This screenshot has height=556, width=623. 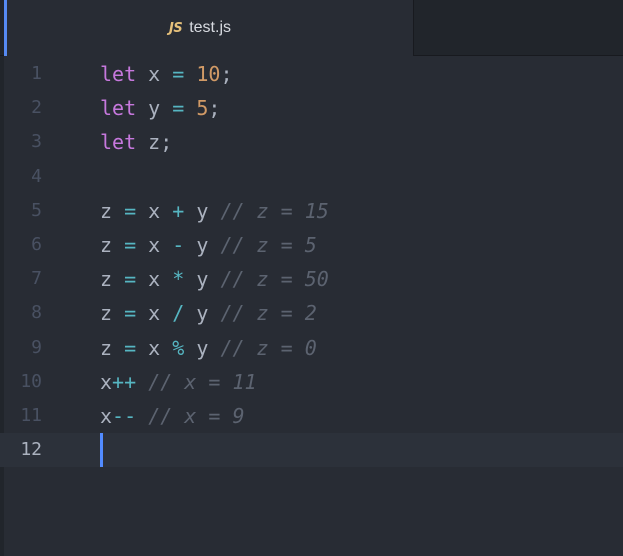 I want to click on tab-bar: JS test.js, so click(x=311, y=28).